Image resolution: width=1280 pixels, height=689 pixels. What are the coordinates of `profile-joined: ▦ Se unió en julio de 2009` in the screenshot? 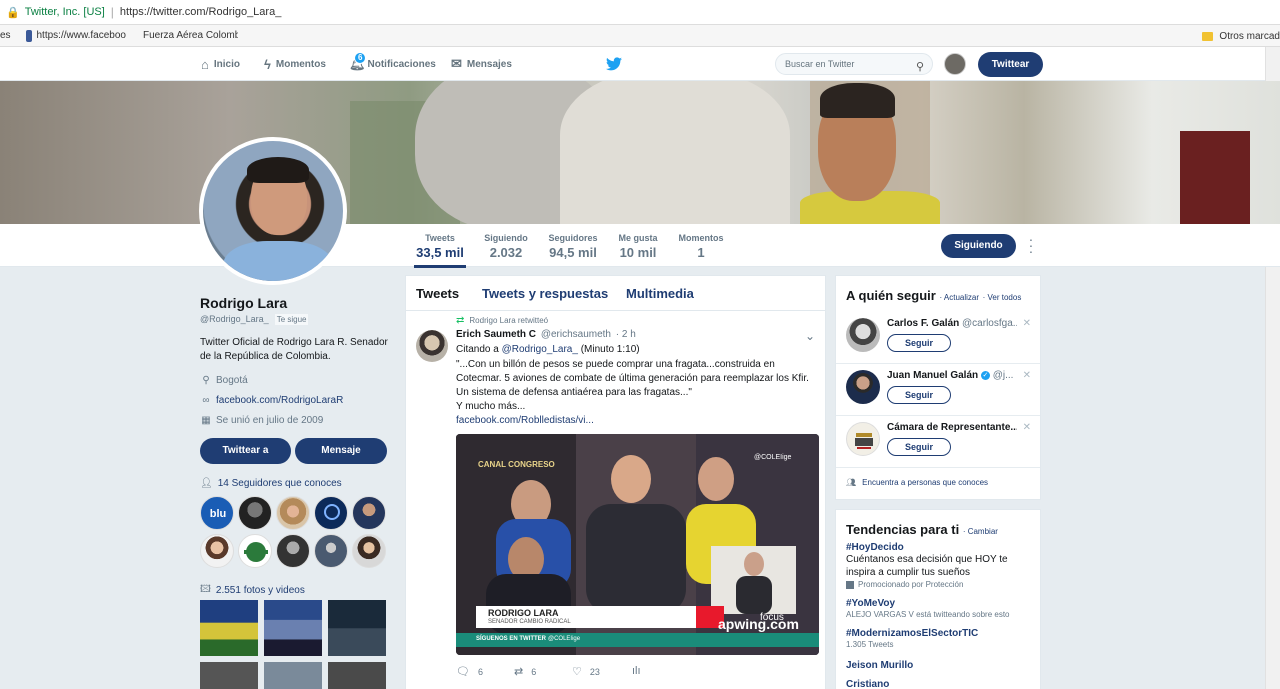 It's located at (261, 420).